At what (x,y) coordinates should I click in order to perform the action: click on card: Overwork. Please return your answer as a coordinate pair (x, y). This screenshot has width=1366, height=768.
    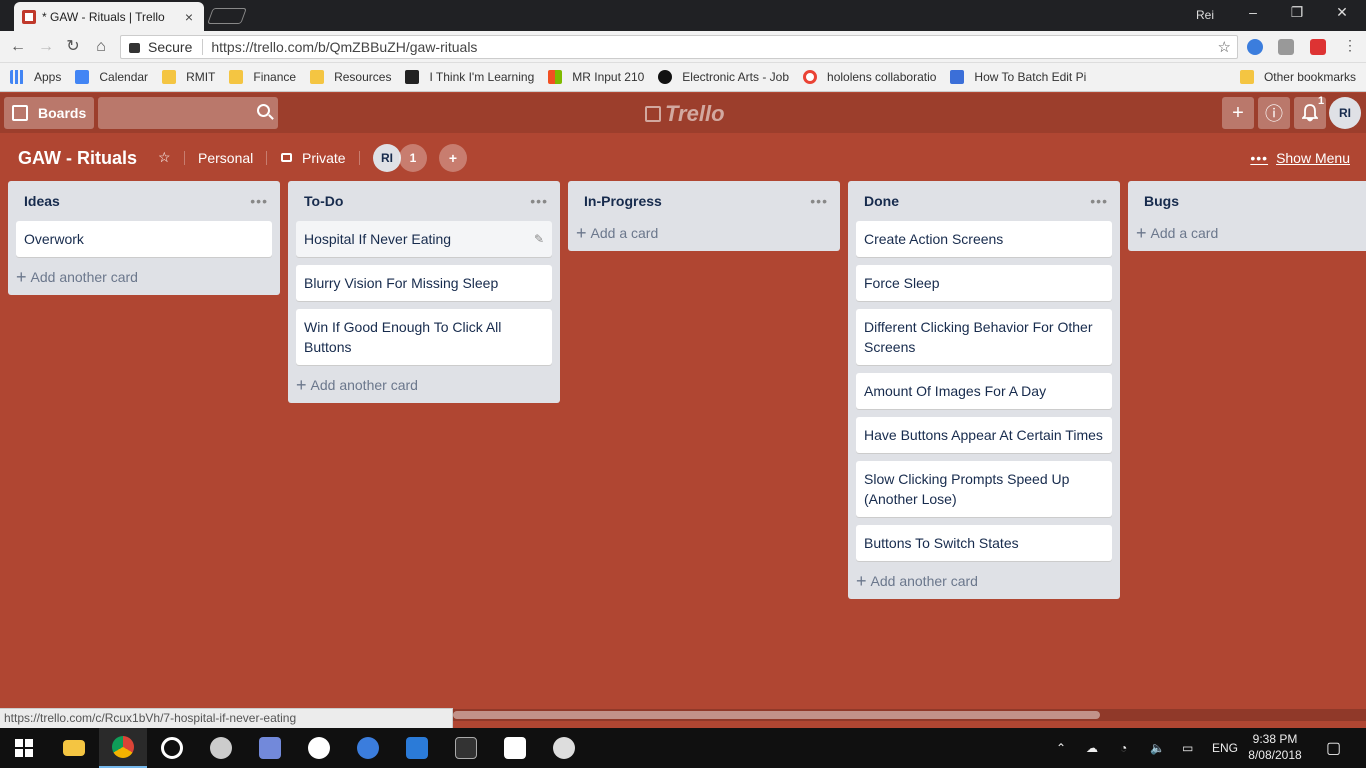
    Looking at the image, I should click on (144, 239).